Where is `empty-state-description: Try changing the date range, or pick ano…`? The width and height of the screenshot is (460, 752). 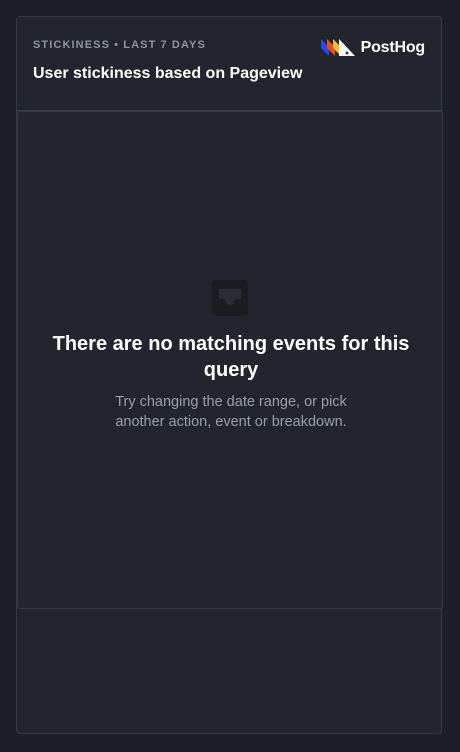 empty-state-description: Try changing the date range, or pick ano… is located at coordinates (231, 412).